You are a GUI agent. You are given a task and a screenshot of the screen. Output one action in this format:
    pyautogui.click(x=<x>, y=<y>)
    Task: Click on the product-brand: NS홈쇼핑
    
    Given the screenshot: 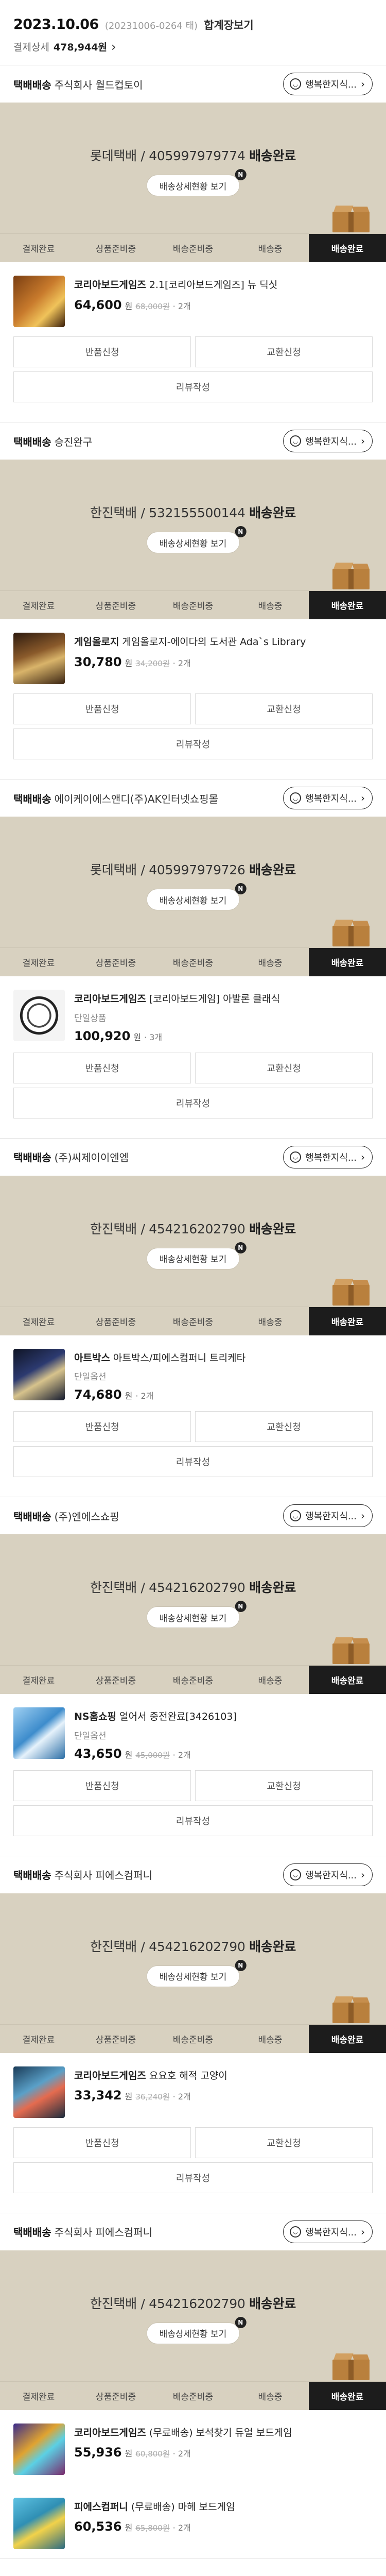 What is the action you would take?
    pyautogui.click(x=95, y=1716)
    